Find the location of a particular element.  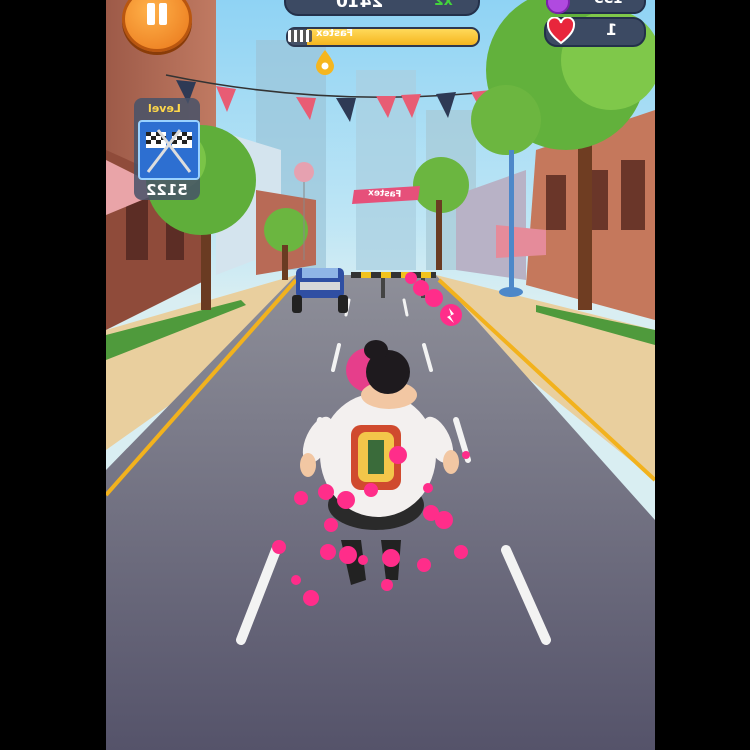

coins-value: 155 is located at coordinates (608, 3).